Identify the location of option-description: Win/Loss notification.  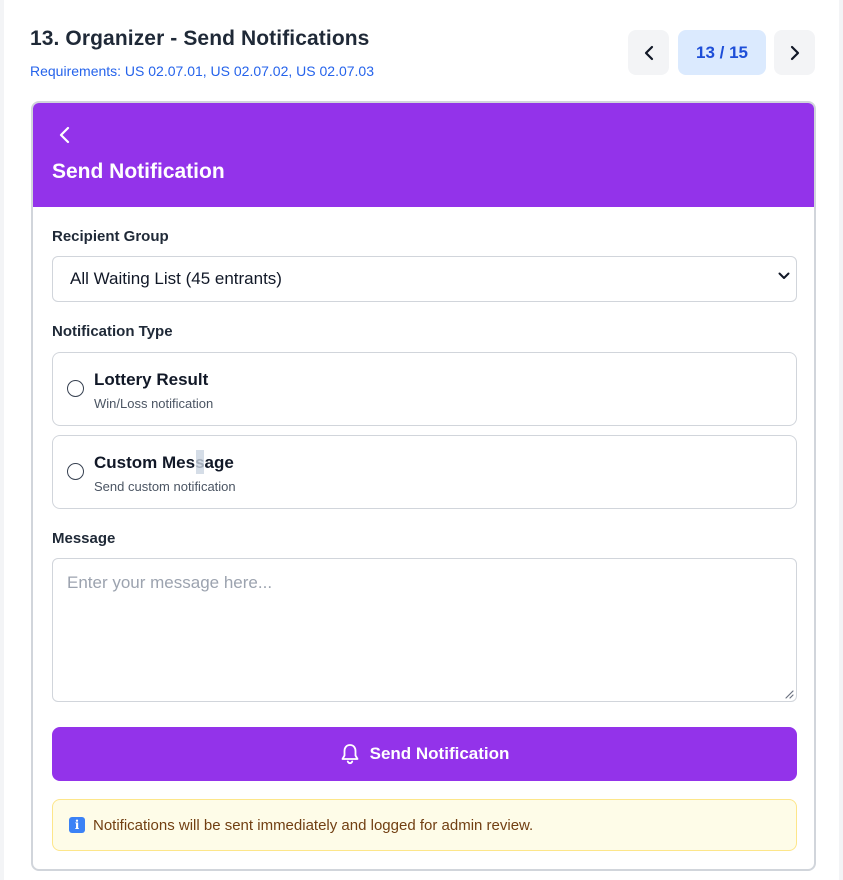
(154, 403).